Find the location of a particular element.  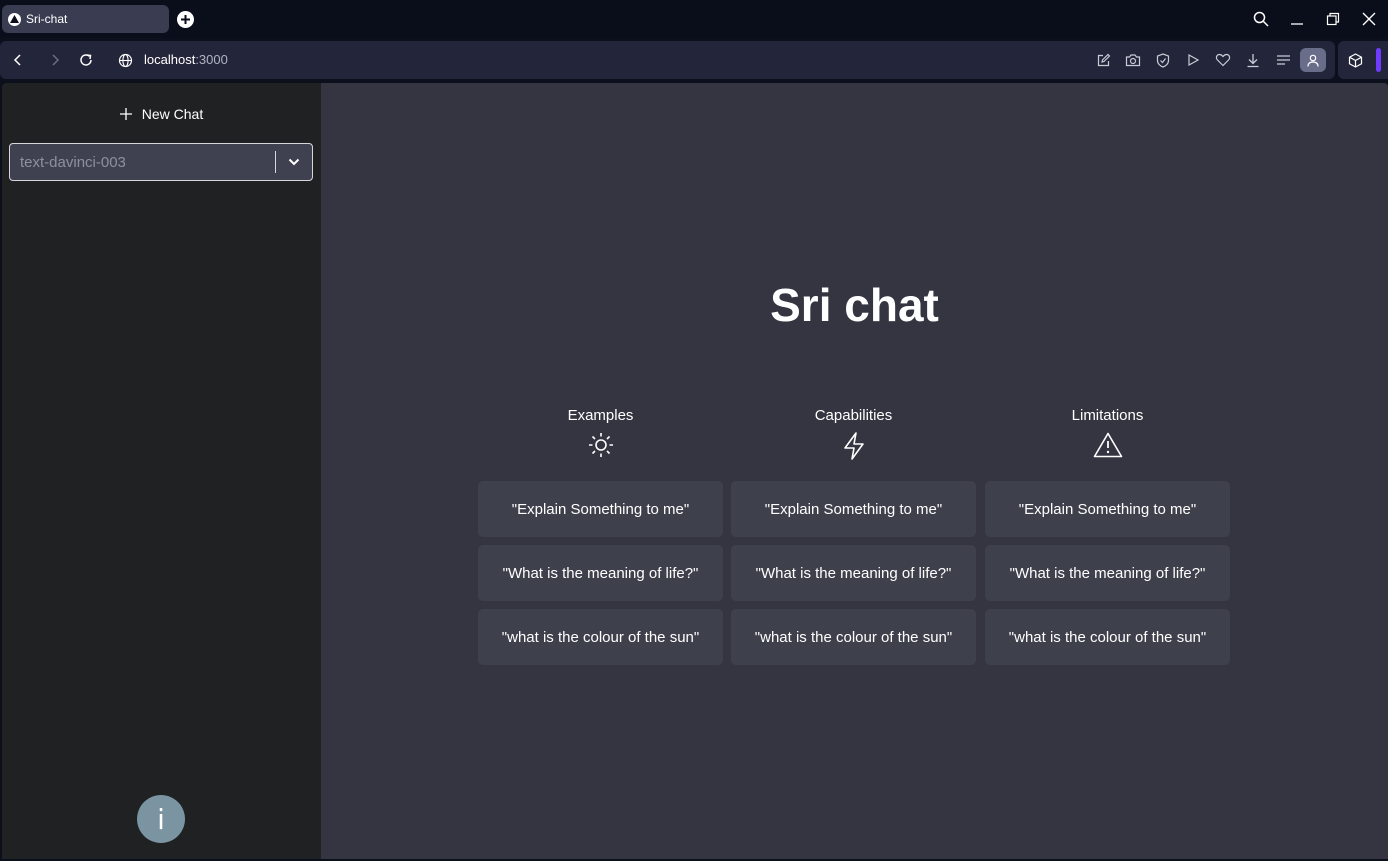

new-tab-button is located at coordinates (185, 19).